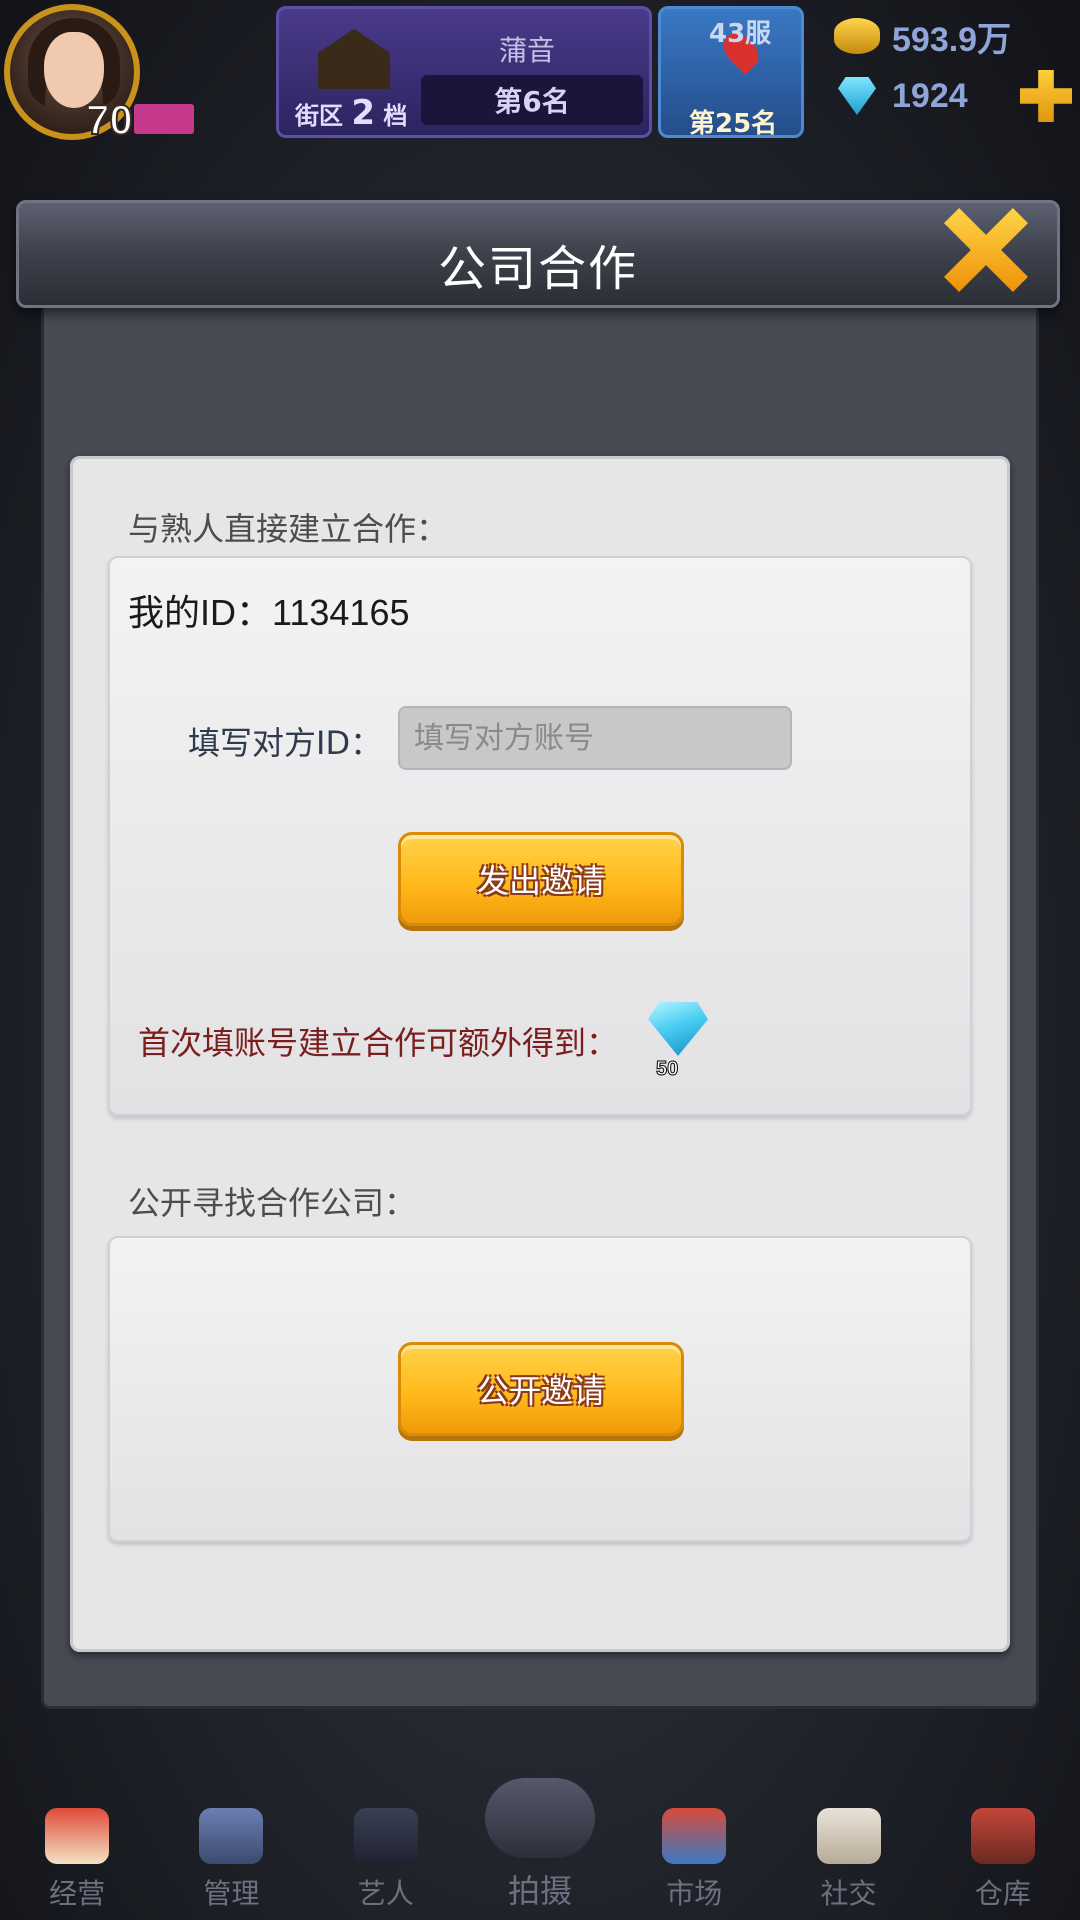 The width and height of the screenshot is (1080, 1920). Describe the element at coordinates (740, 34) in the screenshot. I see `server-name: 43服` at that location.